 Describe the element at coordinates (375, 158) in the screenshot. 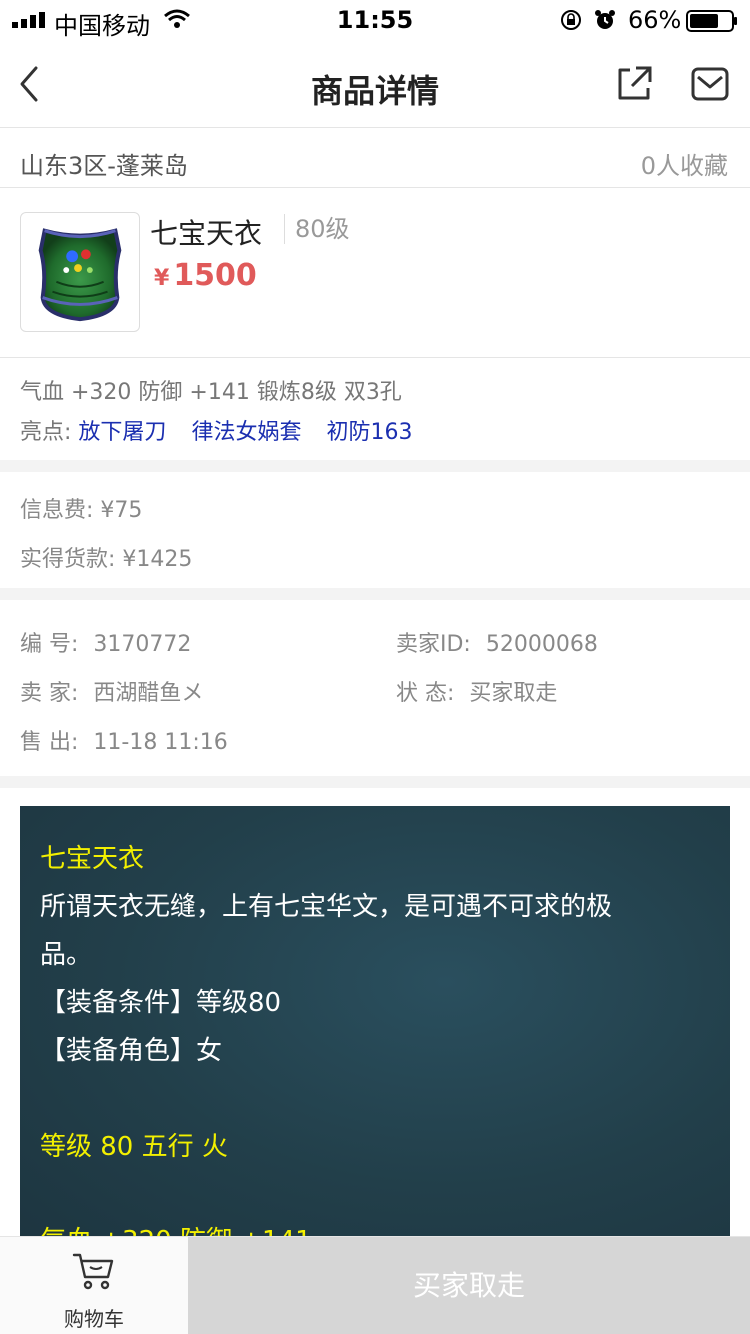

I see `listing-header: 山东3区-蓬莱岛 0人收藏` at that location.